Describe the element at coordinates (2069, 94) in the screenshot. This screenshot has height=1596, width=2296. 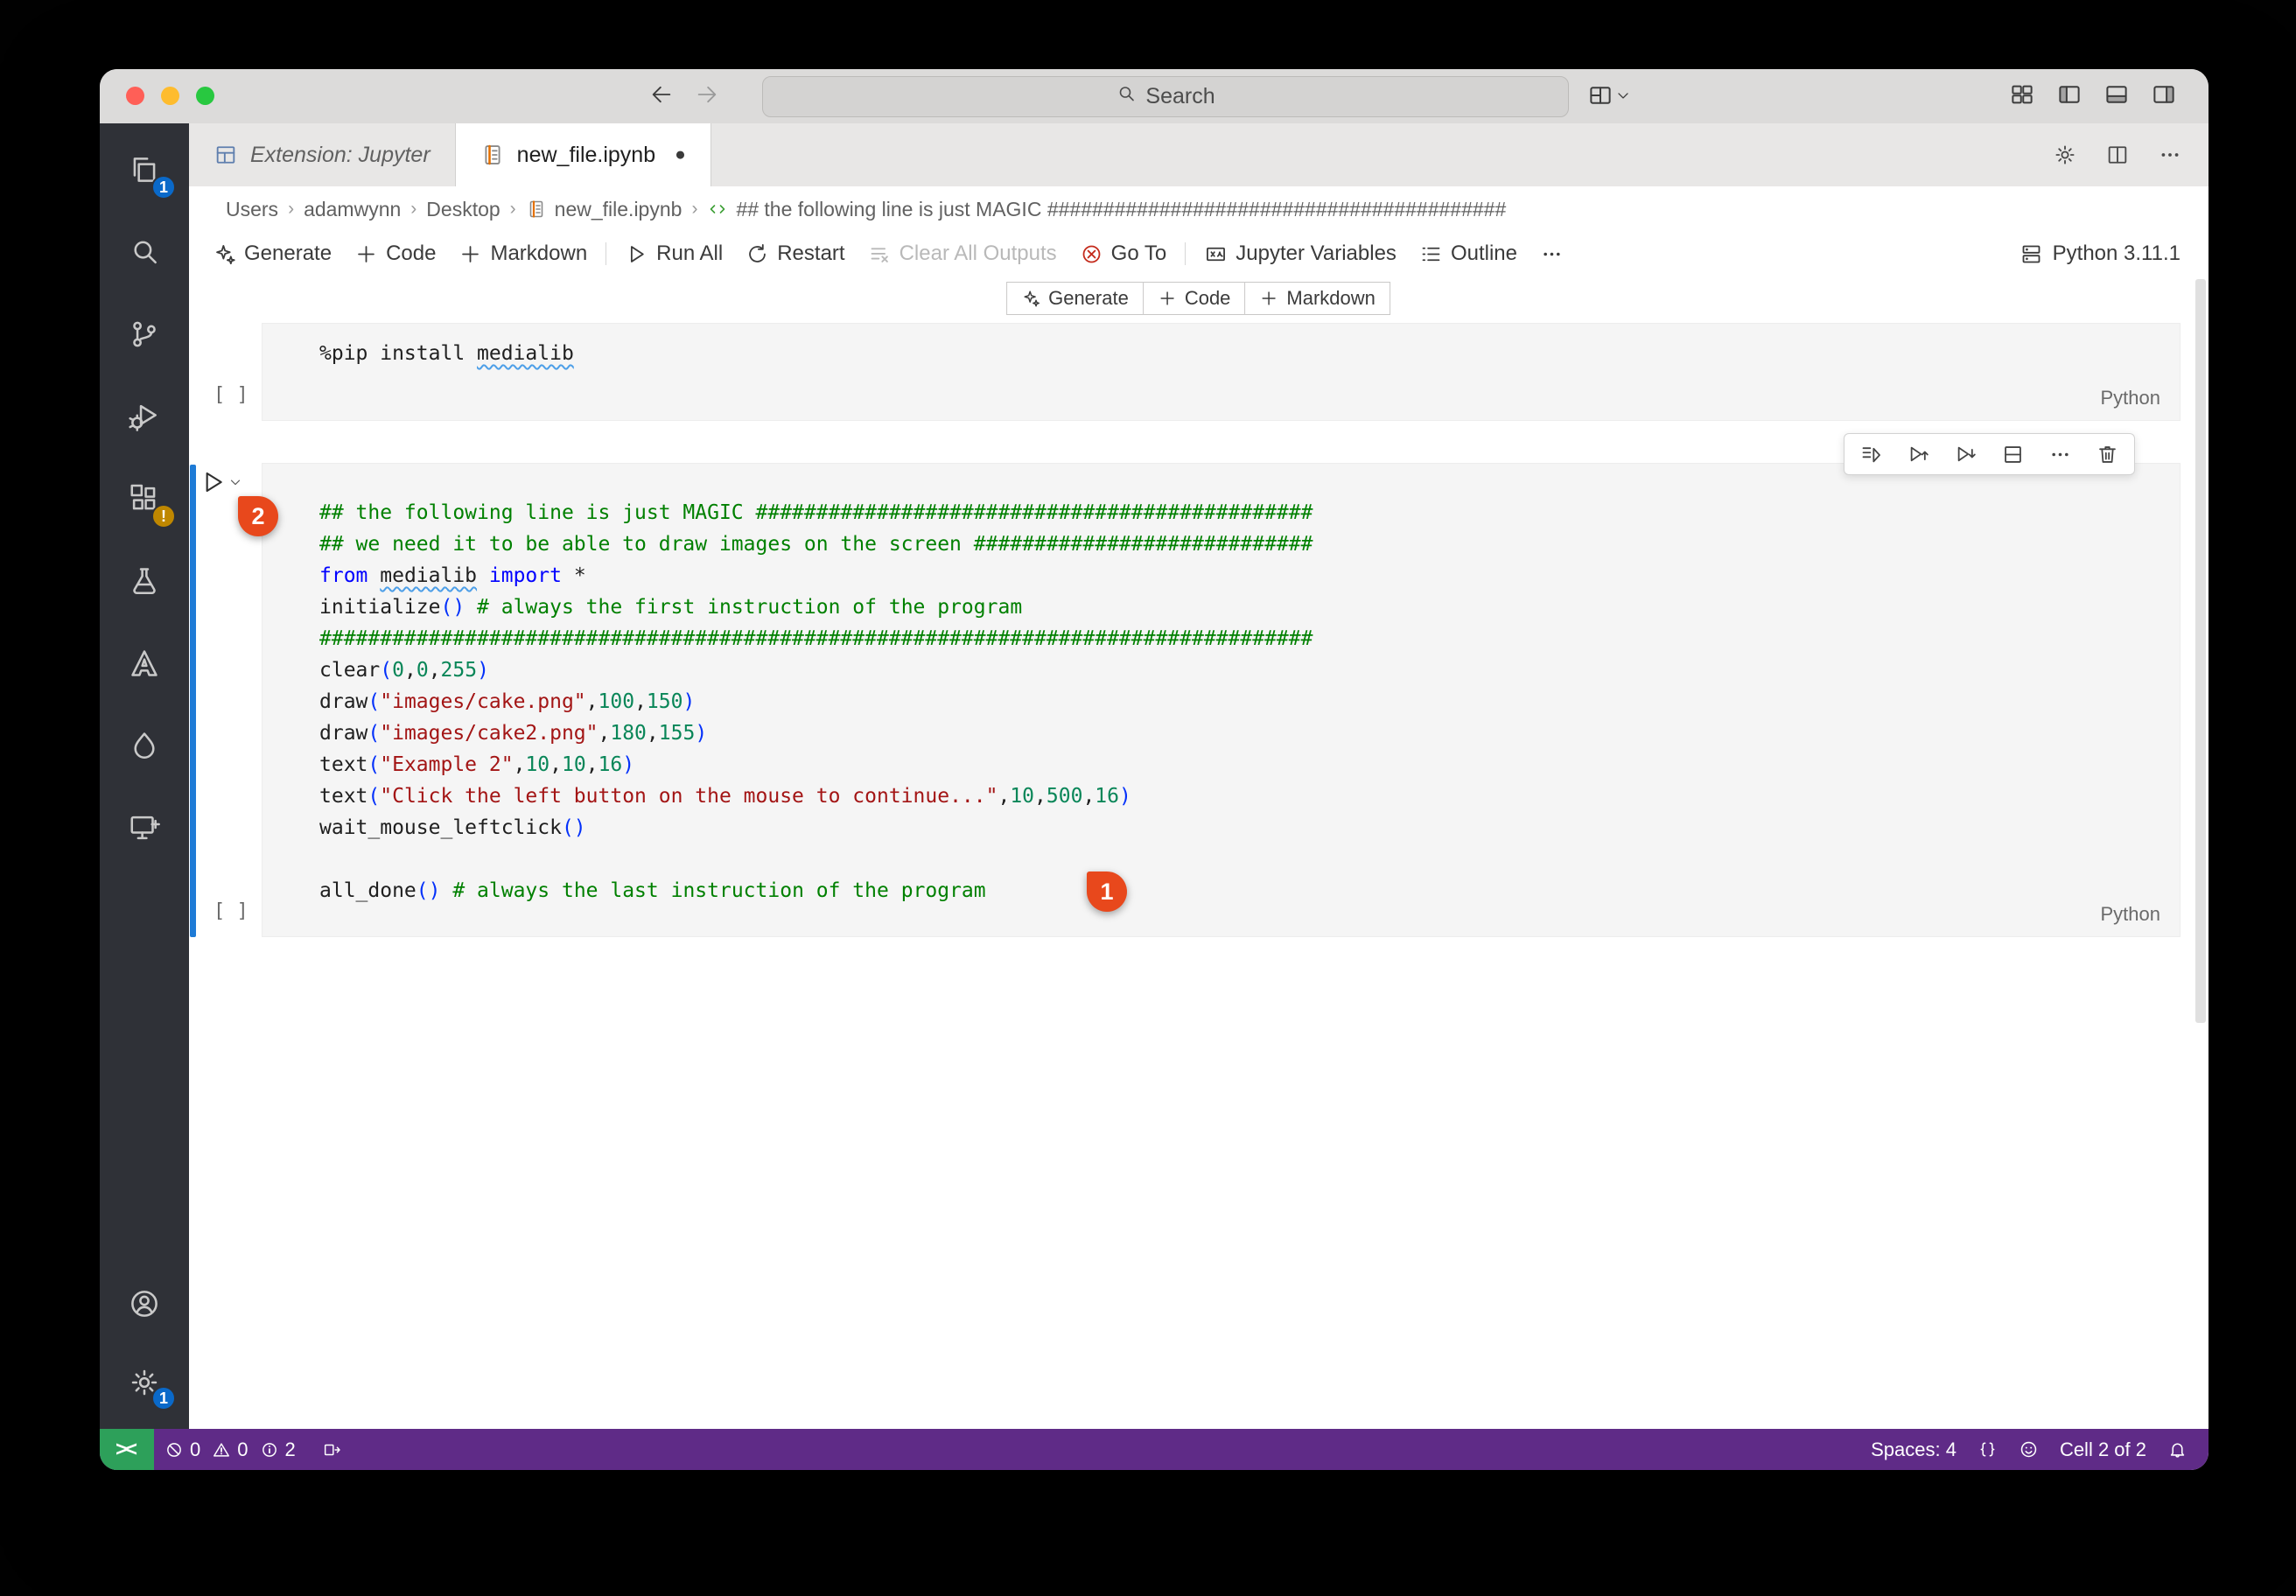
I see `toggle-sidebar-left-button` at that location.